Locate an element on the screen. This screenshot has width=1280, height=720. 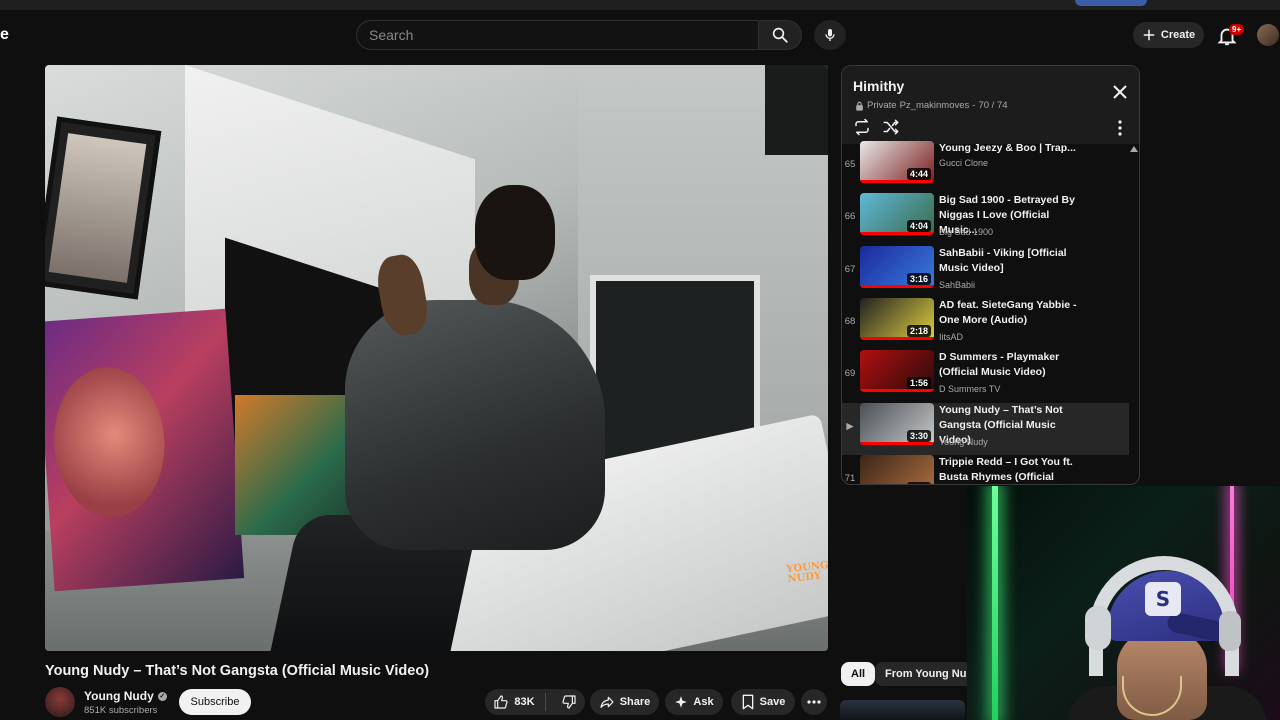
playlist-scrollbar is located at coordinates (1134, 314).